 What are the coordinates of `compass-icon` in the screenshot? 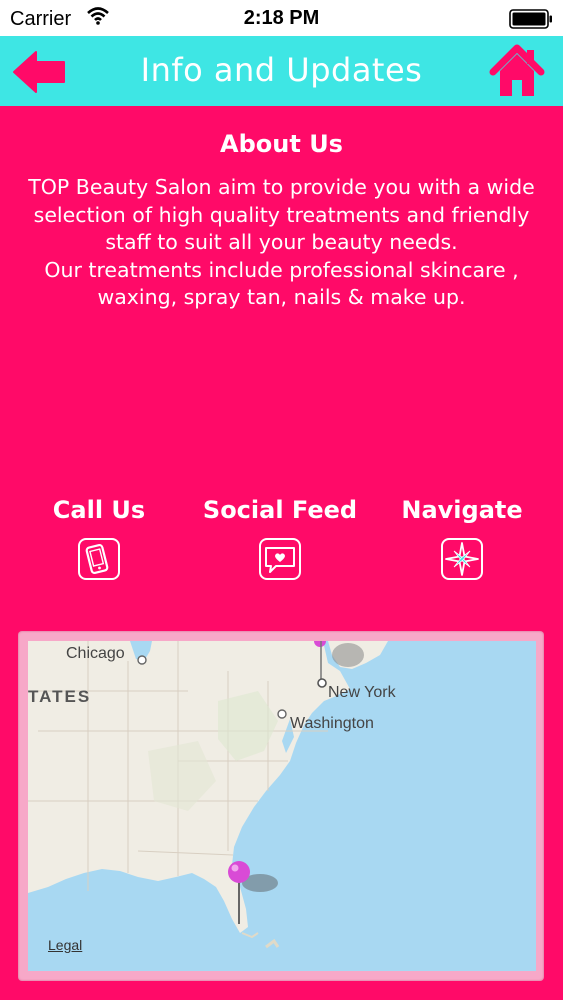 It's located at (462, 559).